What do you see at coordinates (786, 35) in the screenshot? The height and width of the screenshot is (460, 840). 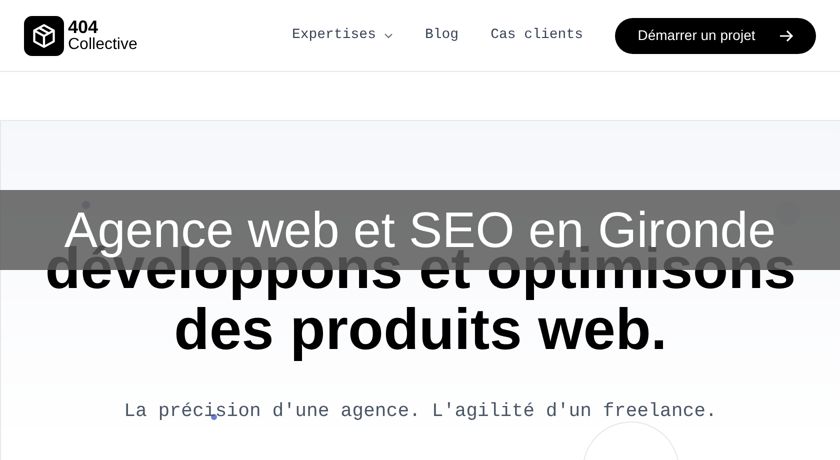 I see `arrow-right-icon` at bounding box center [786, 35].